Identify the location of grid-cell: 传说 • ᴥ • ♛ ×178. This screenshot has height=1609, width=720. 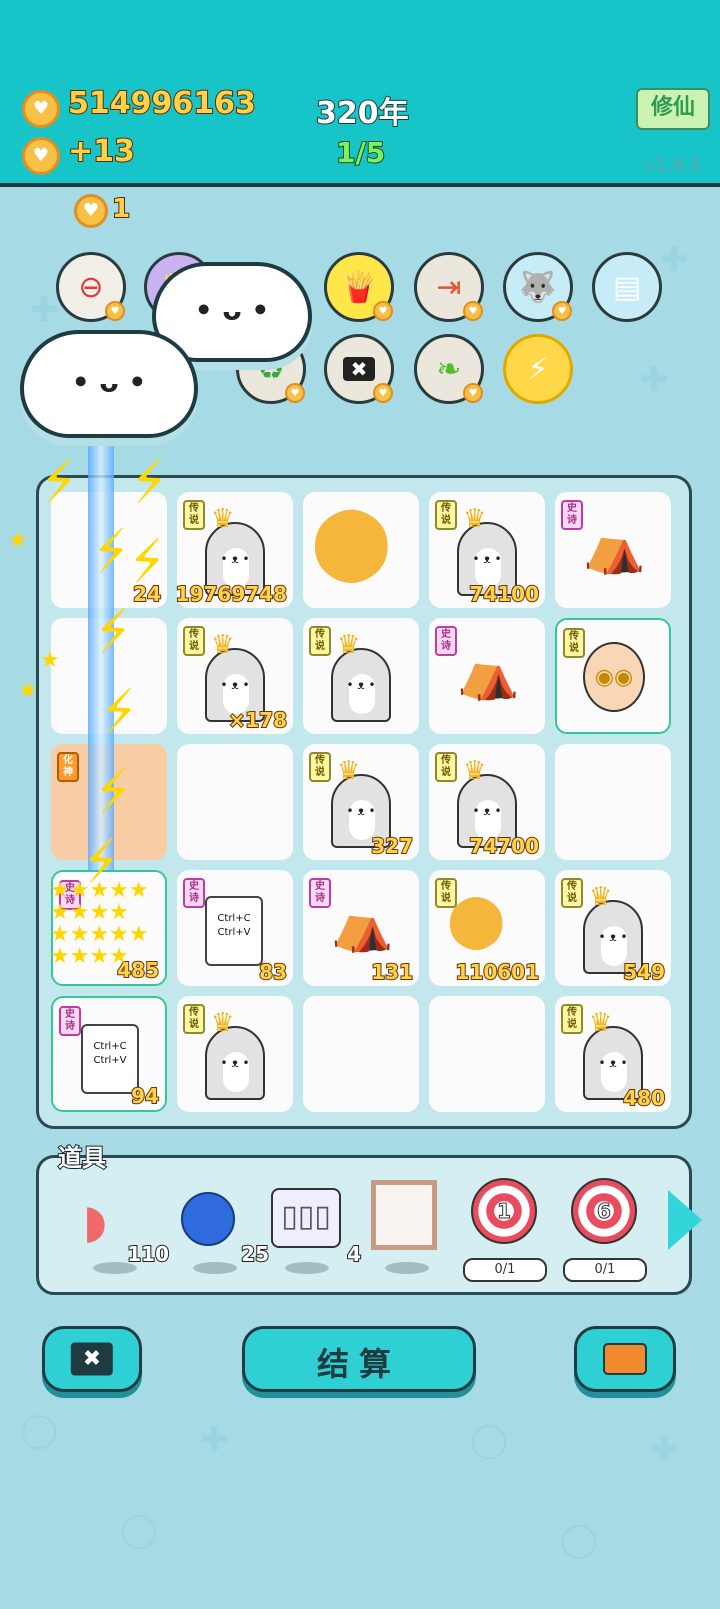
(235, 676).